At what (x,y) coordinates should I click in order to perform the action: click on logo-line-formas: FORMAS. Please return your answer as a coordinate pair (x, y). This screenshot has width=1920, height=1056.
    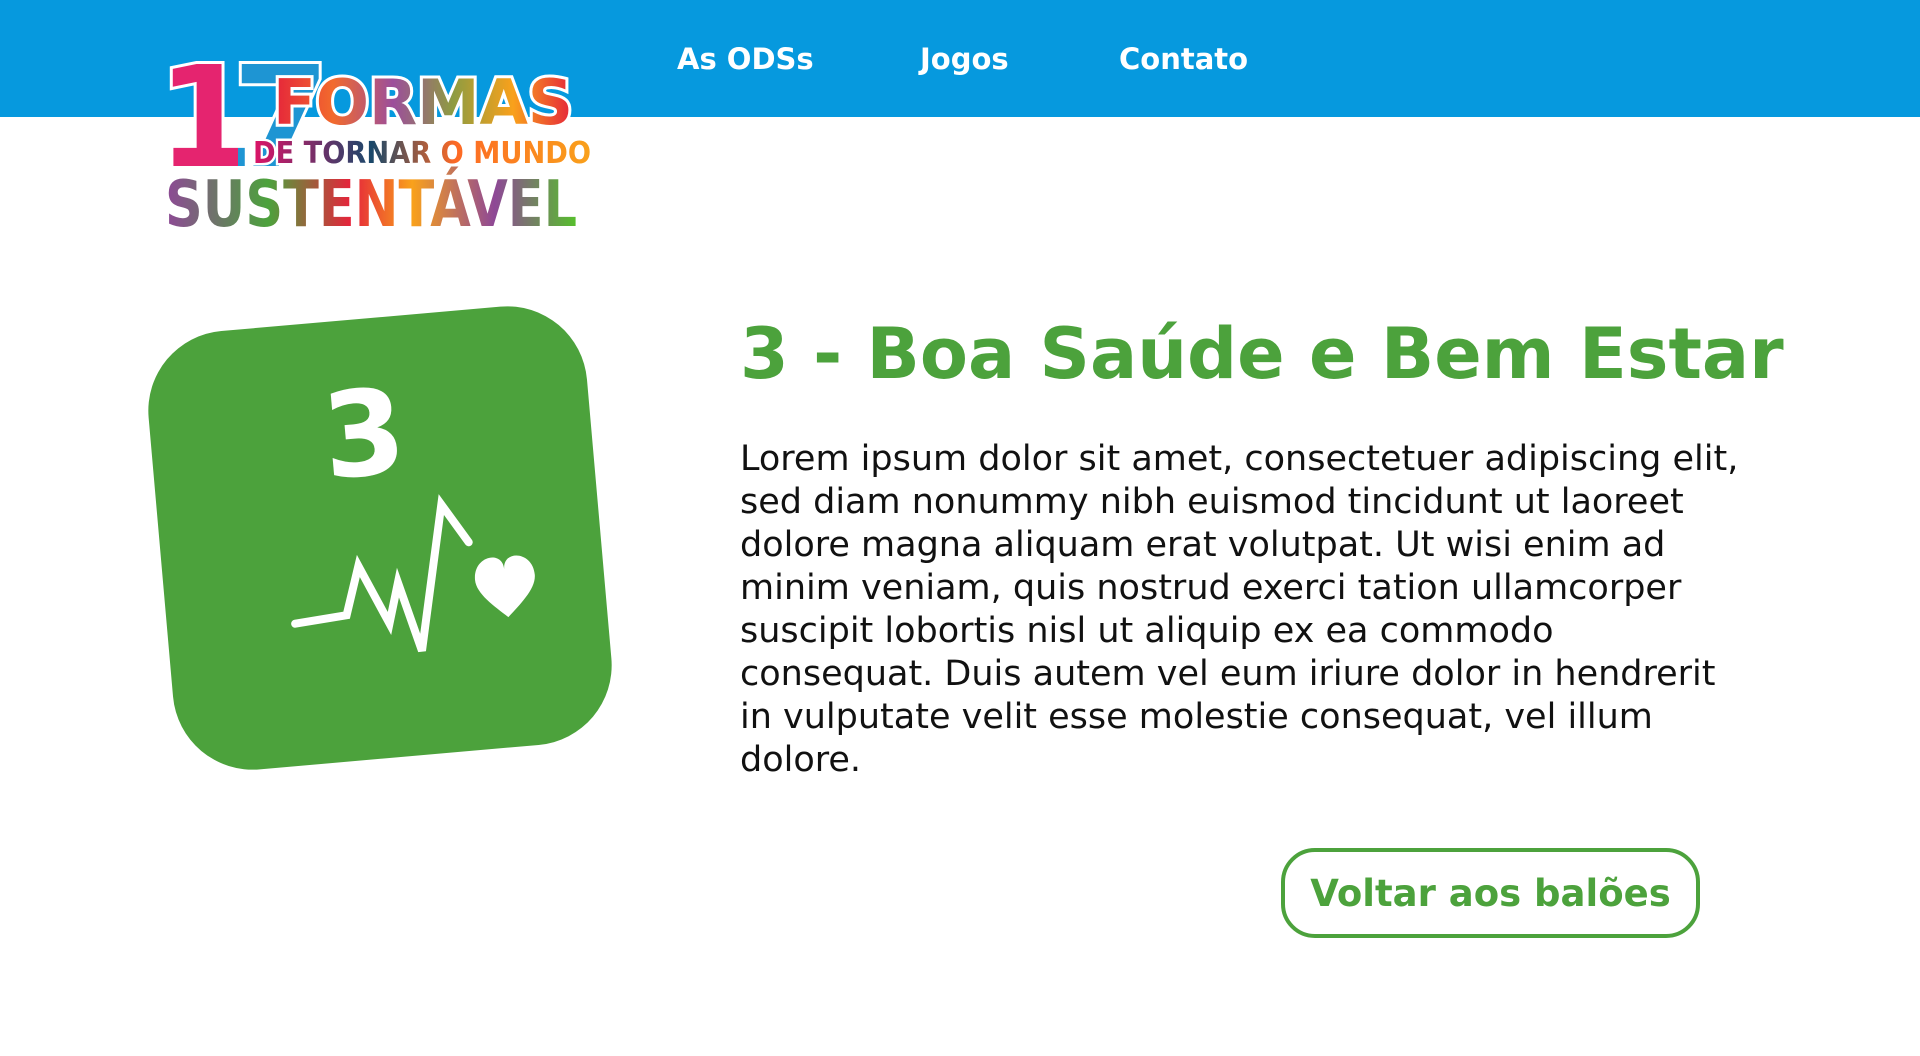
    Looking at the image, I should click on (423, 102).